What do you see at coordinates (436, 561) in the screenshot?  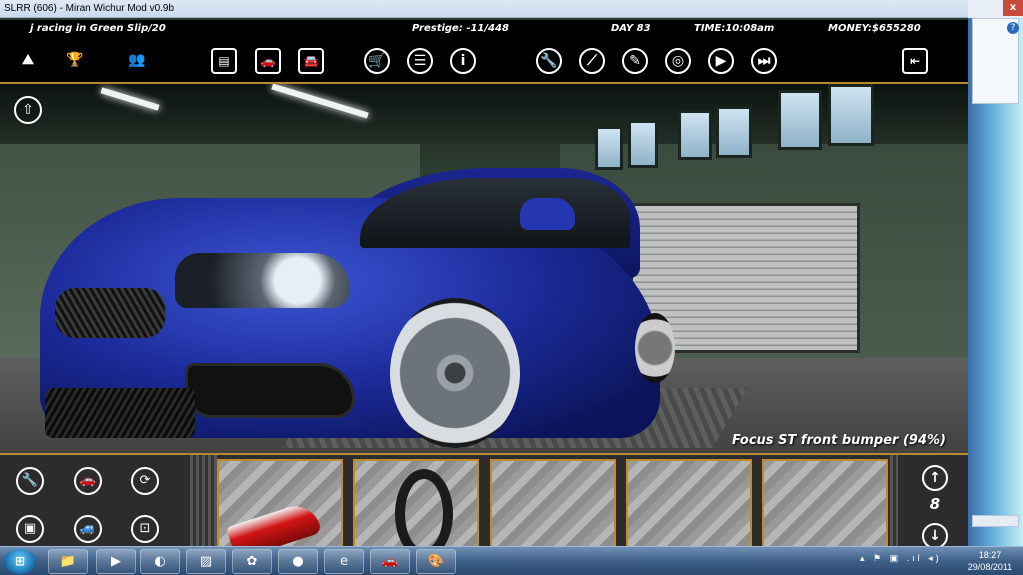 I see `taskbar-app-9: 🎨` at bounding box center [436, 561].